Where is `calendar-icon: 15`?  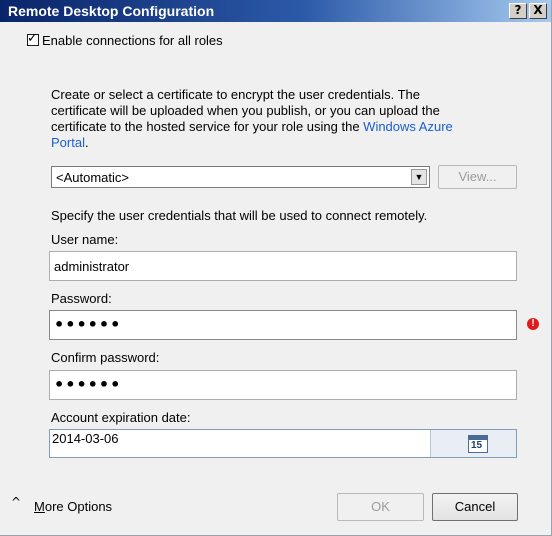 calendar-icon: 15 is located at coordinates (478, 444).